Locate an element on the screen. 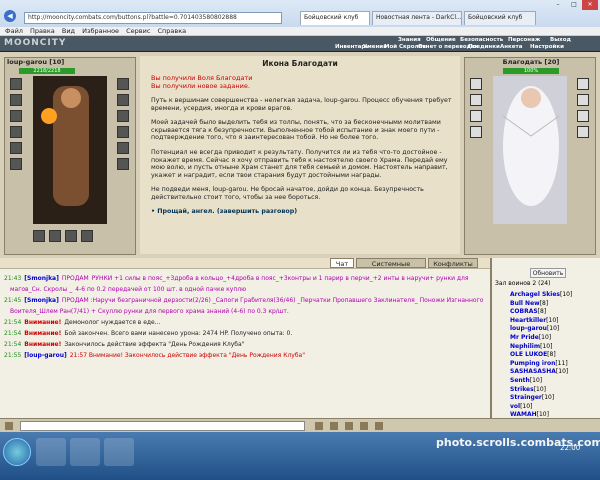  link-fights: Поединки is located at coordinates (484, 47).